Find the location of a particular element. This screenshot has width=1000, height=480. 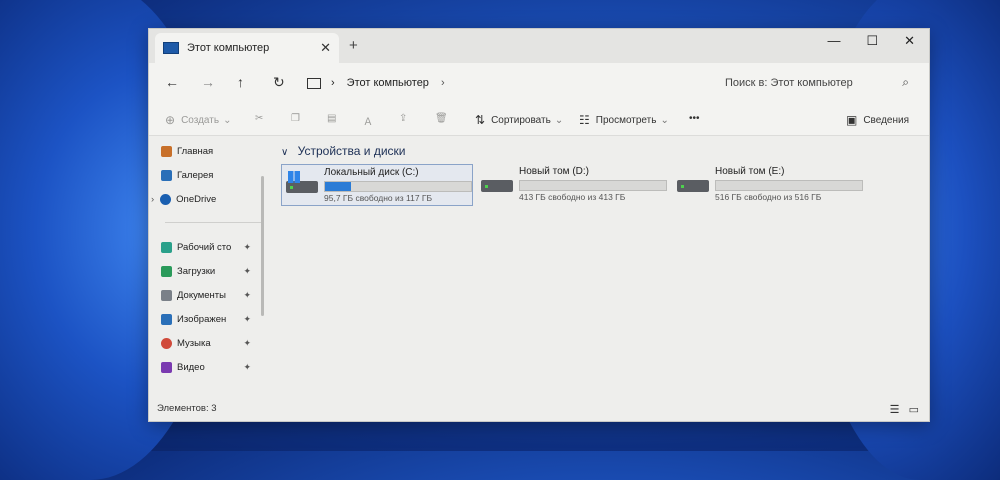

sidebar-label: Загрузки is located at coordinates (196, 271).